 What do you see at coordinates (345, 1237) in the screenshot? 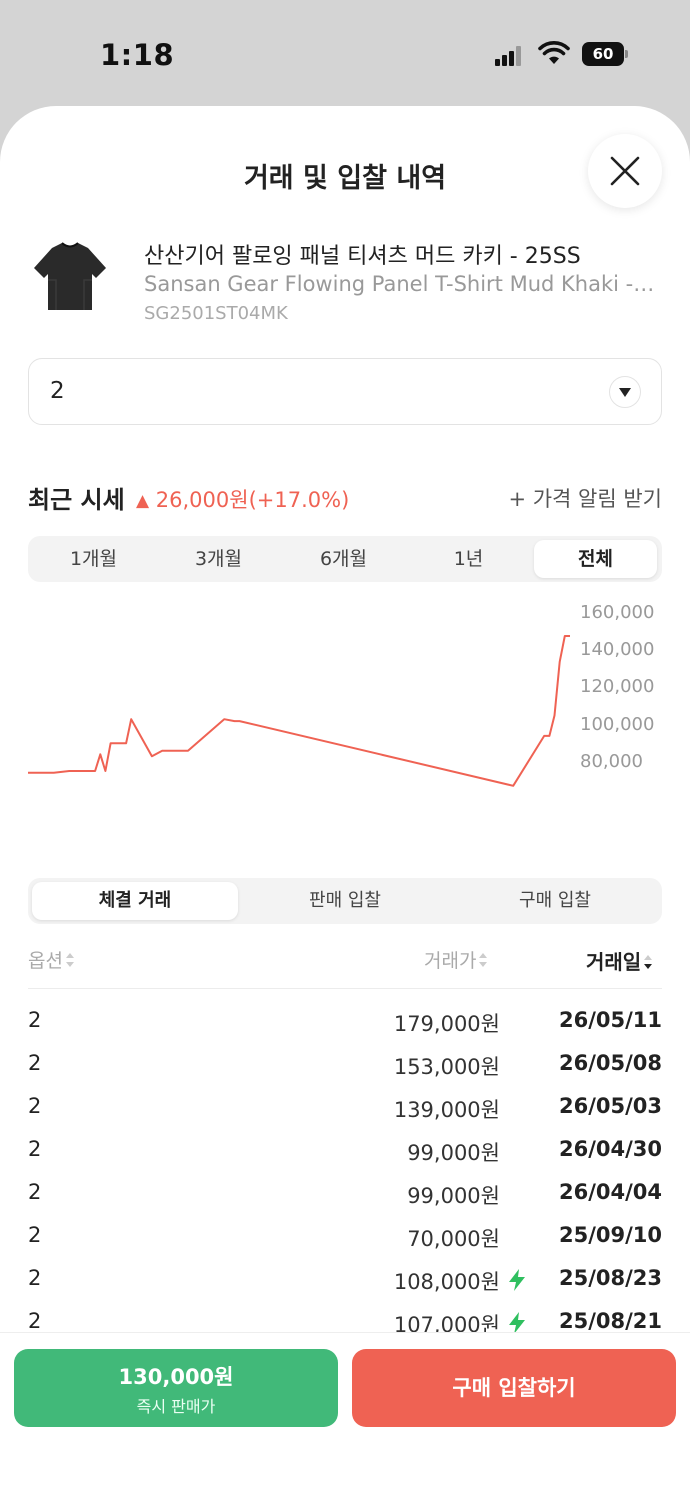
I see `table-row: 2 70,000원 25/09/10` at bounding box center [345, 1237].